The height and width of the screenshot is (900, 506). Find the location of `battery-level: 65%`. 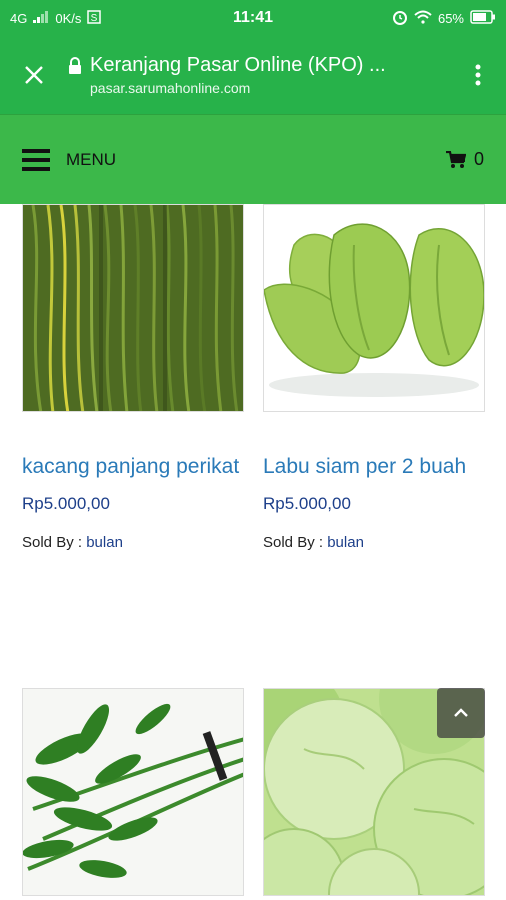

battery-level: 65% is located at coordinates (450, 18).